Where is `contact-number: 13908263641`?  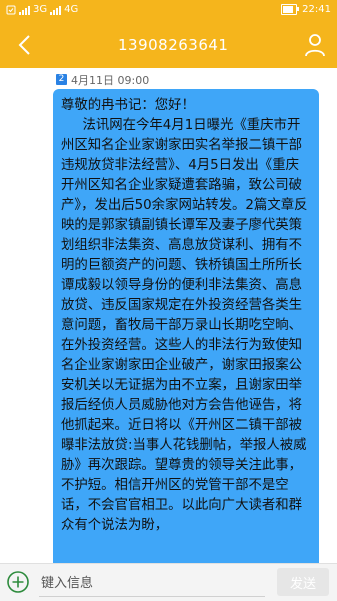
contact-number: 13908263641 is located at coordinates (173, 45).